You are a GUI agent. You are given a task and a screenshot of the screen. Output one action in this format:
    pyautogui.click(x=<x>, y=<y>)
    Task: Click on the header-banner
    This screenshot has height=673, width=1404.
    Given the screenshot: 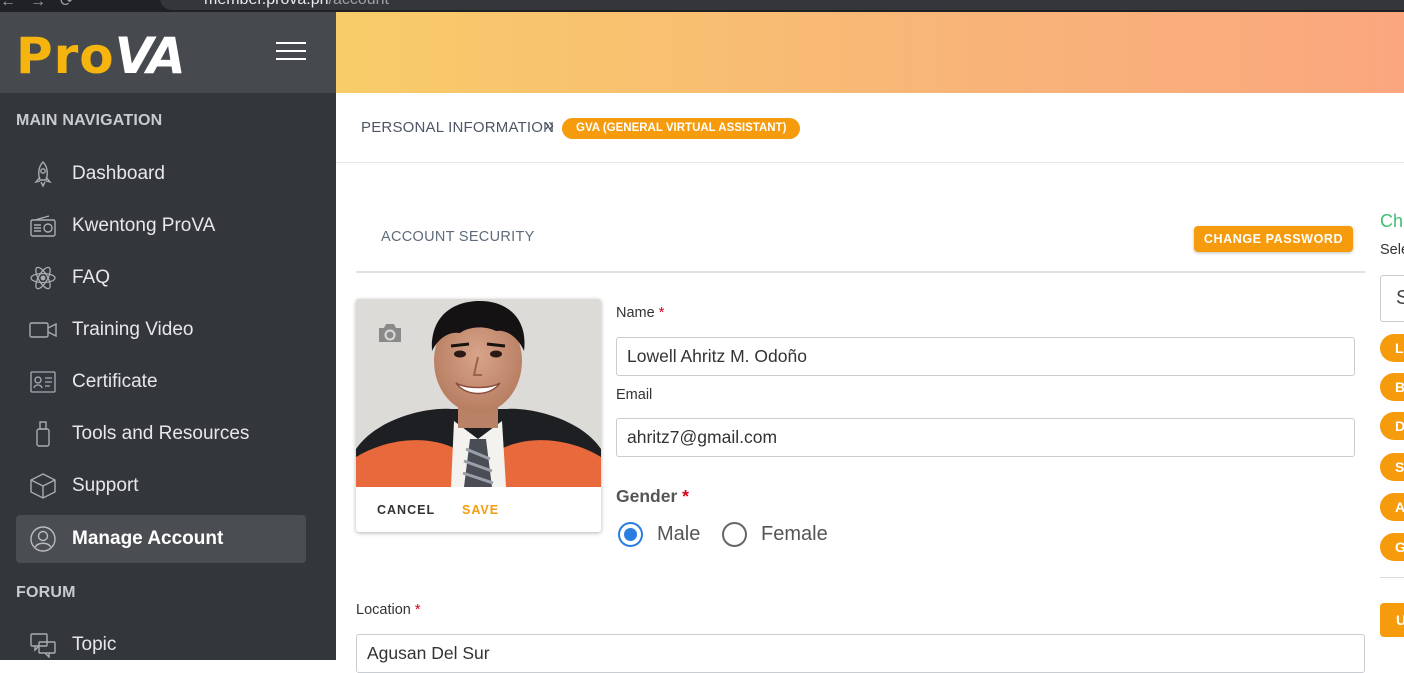 What is the action you would take?
    pyautogui.click(x=870, y=52)
    